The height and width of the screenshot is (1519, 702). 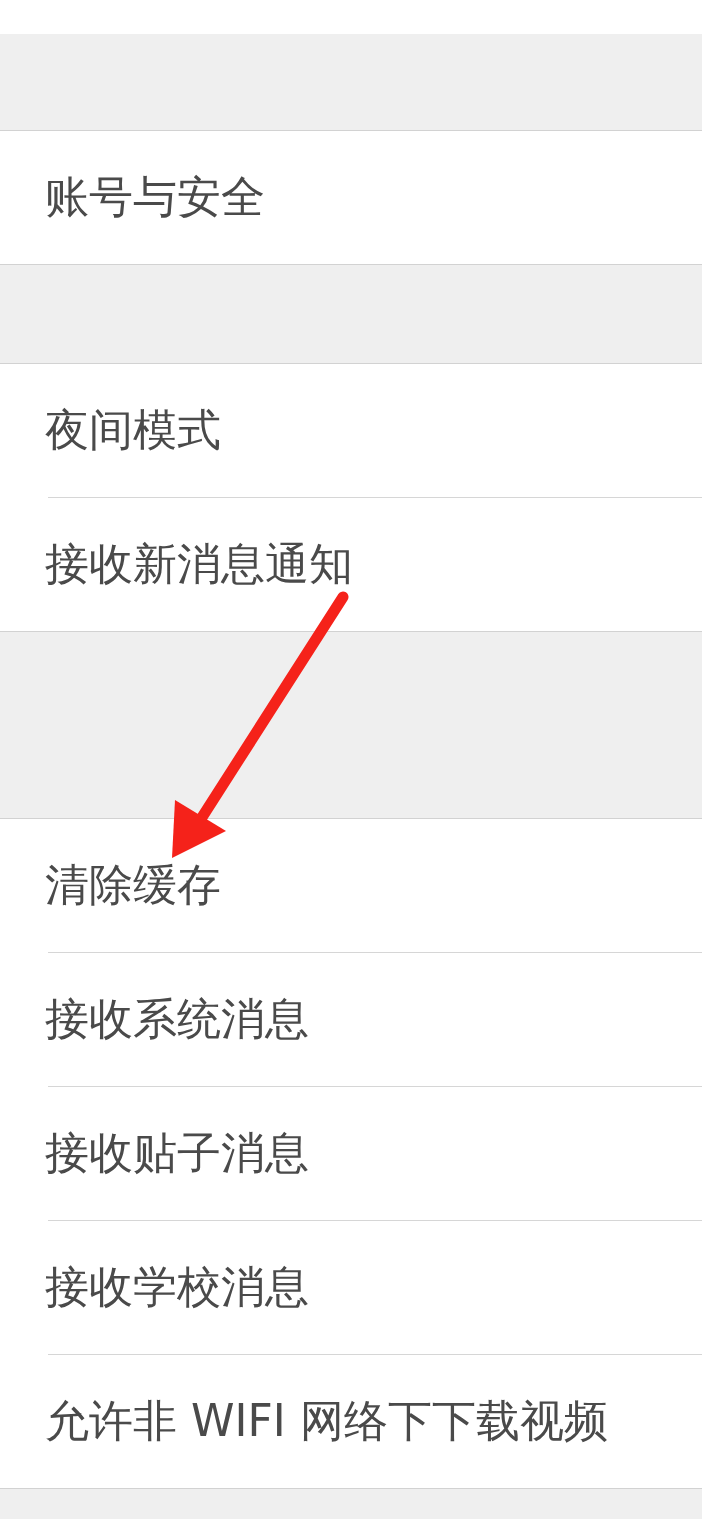 What do you see at coordinates (351, 1287) in the screenshot?
I see `settings-item: 接收学校消息` at bounding box center [351, 1287].